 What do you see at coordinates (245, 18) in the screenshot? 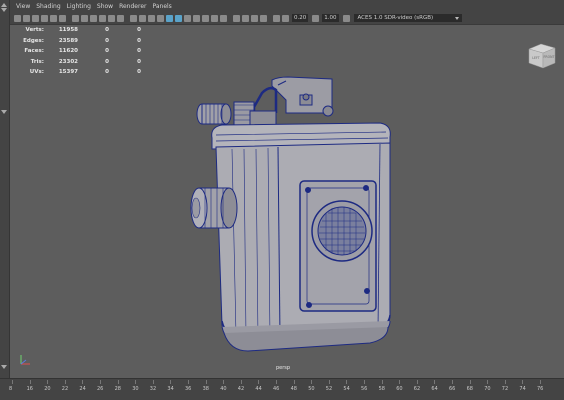
I see `xray-icon` at bounding box center [245, 18].